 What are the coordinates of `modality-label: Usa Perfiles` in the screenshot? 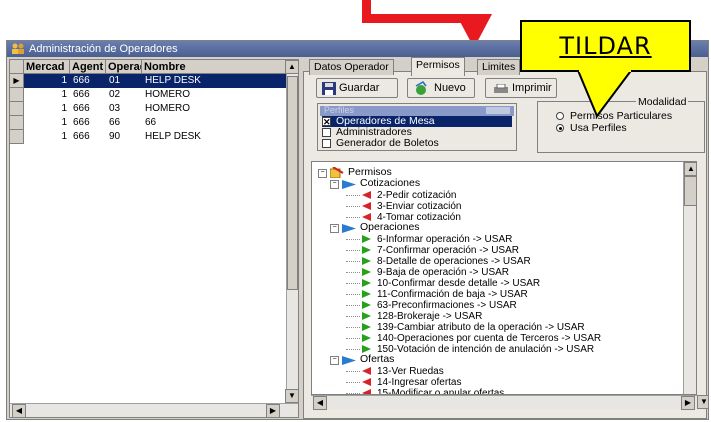 It's located at (598, 128).